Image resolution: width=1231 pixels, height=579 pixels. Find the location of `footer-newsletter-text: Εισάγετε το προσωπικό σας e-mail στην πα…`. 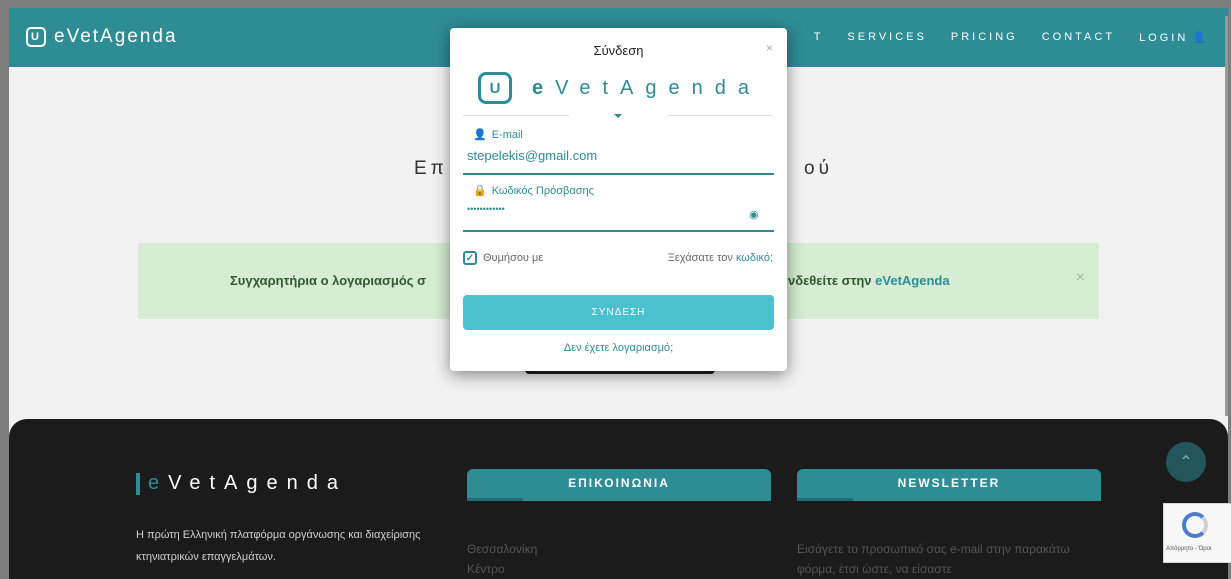

footer-newsletter-text: Εισάγετε το προσωπικό σας e-mail στην πα… is located at coordinates (933, 559).